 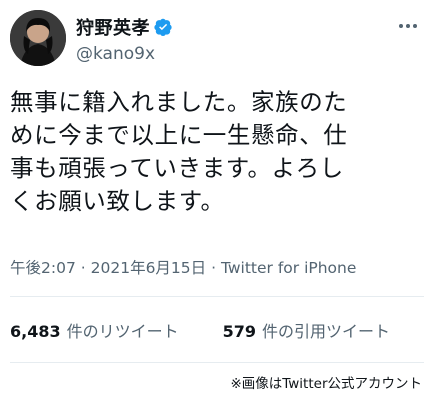 What do you see at coordinates (35, 331) in the screenshot?
I see `retweets-count: 6,483` at bounding box center [35, 331].